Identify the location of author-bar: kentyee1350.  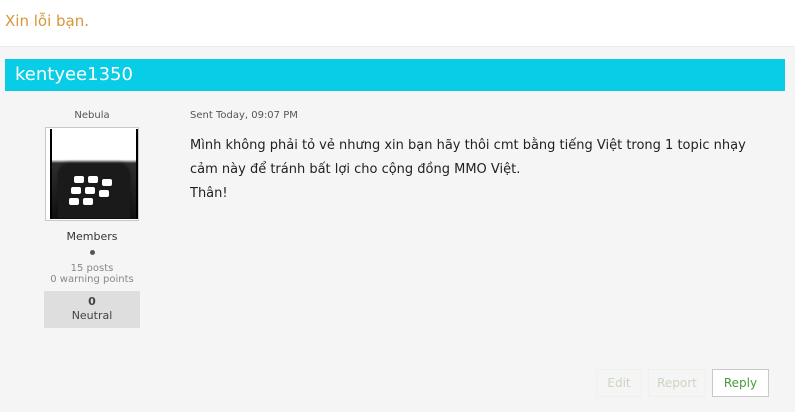
(395, 75).